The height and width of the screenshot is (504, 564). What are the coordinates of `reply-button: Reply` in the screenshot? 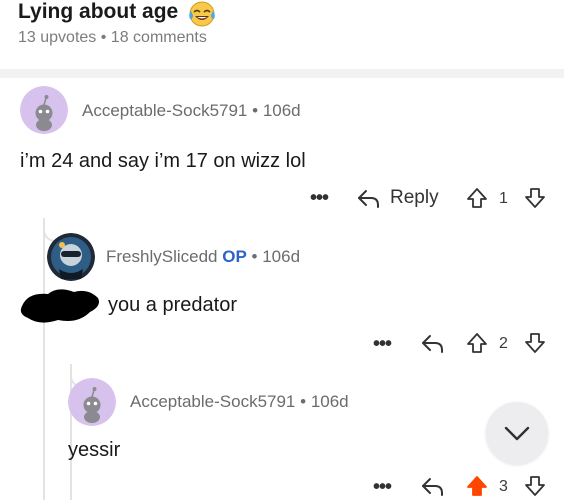 It's located at (414, 198).